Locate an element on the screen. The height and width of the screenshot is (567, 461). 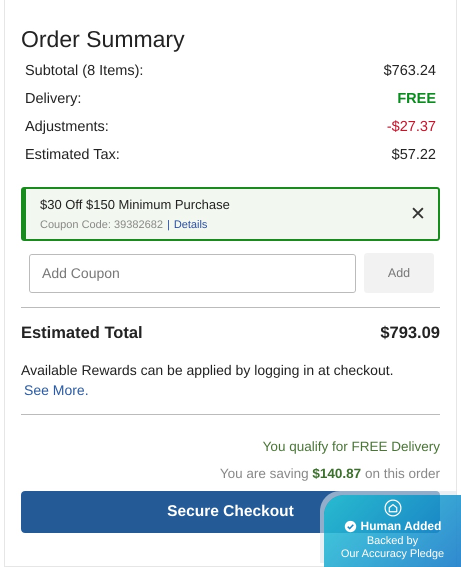
summary-title: Order Summary is located at coordinates (103, 39).